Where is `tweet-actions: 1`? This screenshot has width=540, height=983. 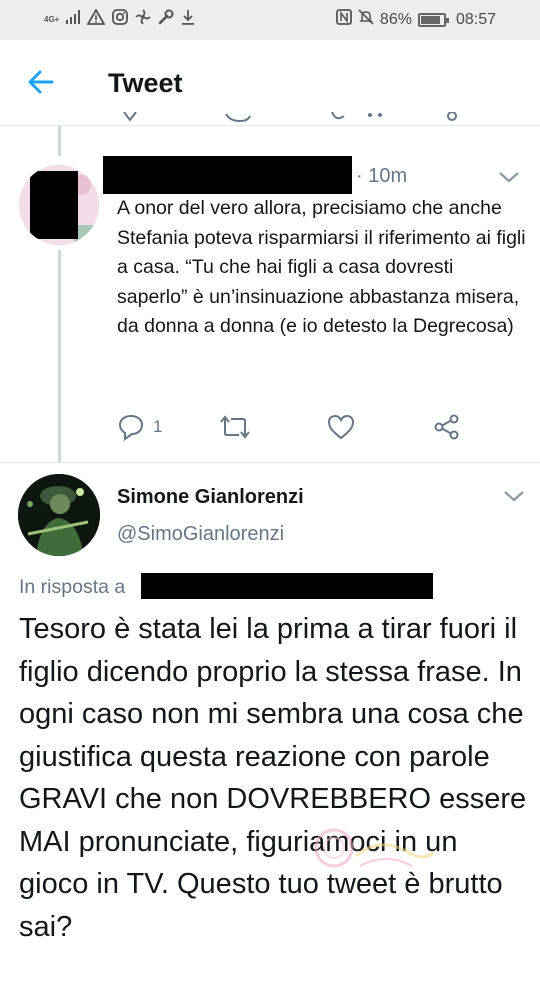 tweet-actions: 1 is located at coordinates (297, 427).